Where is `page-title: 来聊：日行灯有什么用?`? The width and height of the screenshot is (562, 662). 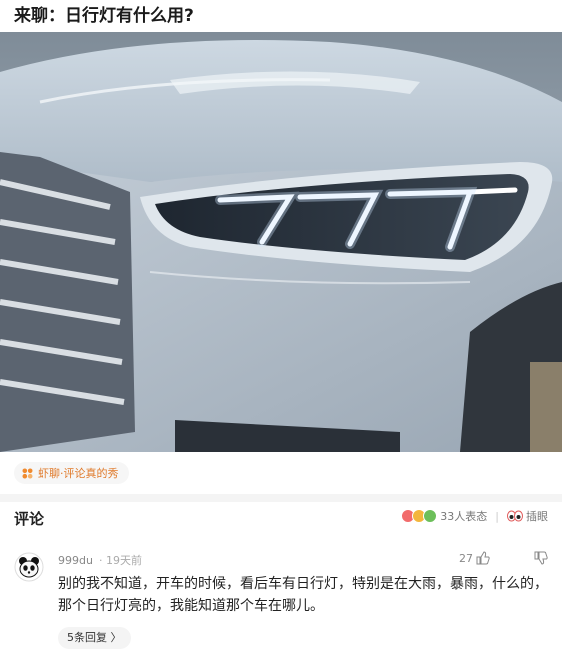
page-title: 来聊：日行灯有什么用? is located at coordinates (104, 16).